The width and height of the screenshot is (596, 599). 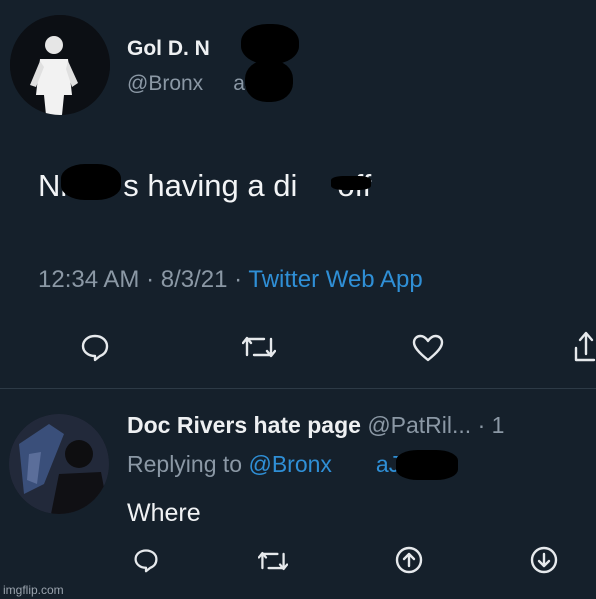 I want to click on author-name-visible: Gol D. N, so click(x=168, y=48).